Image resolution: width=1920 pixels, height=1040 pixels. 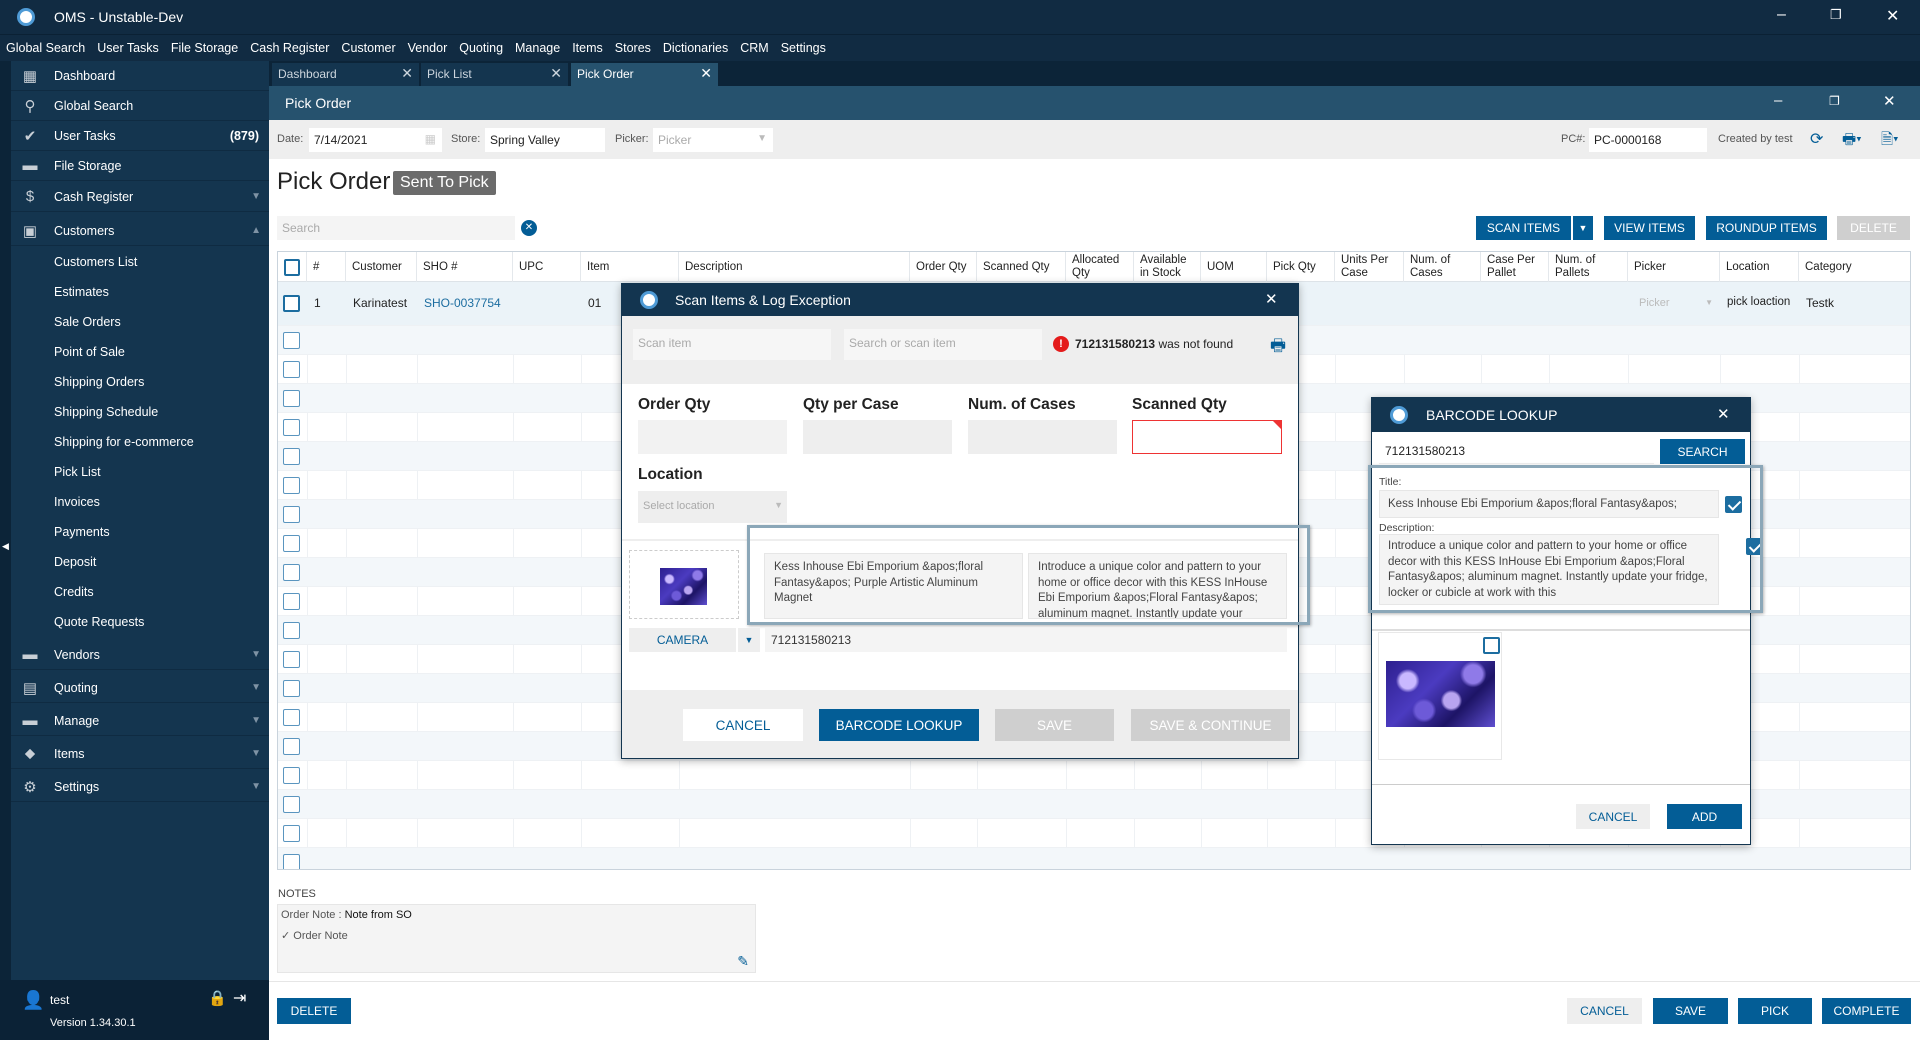 I want to click on delete-items-button: DELETE, so click(x=1873, y=228).